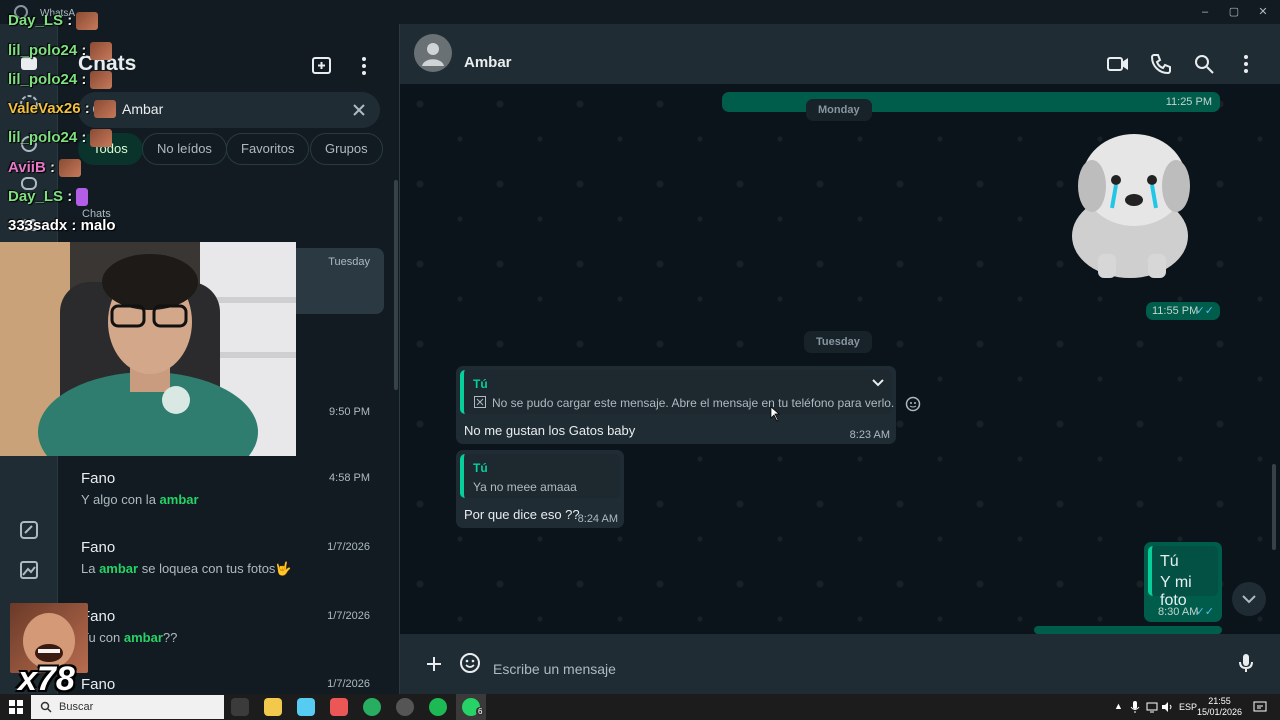 Image resolution: width=1280 pixels, height=720 pixels. Describe the element at coordinates (1246, 64) in the screenshot. I see `chat-menu-icon` at that location.